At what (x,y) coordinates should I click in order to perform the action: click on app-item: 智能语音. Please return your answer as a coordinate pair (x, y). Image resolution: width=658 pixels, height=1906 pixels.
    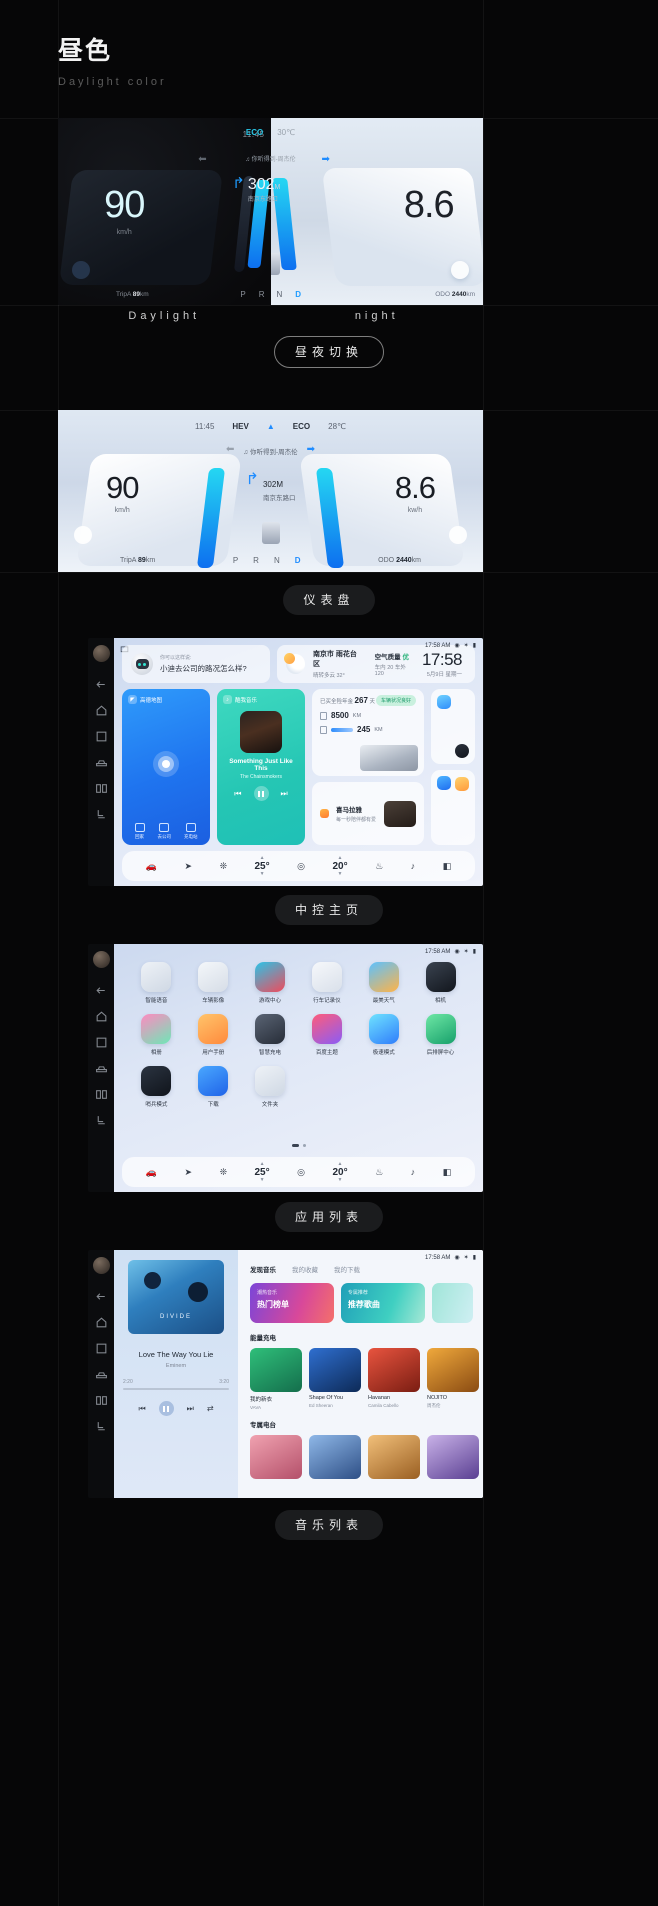
    Looking at the image, I should click on (156, 983).